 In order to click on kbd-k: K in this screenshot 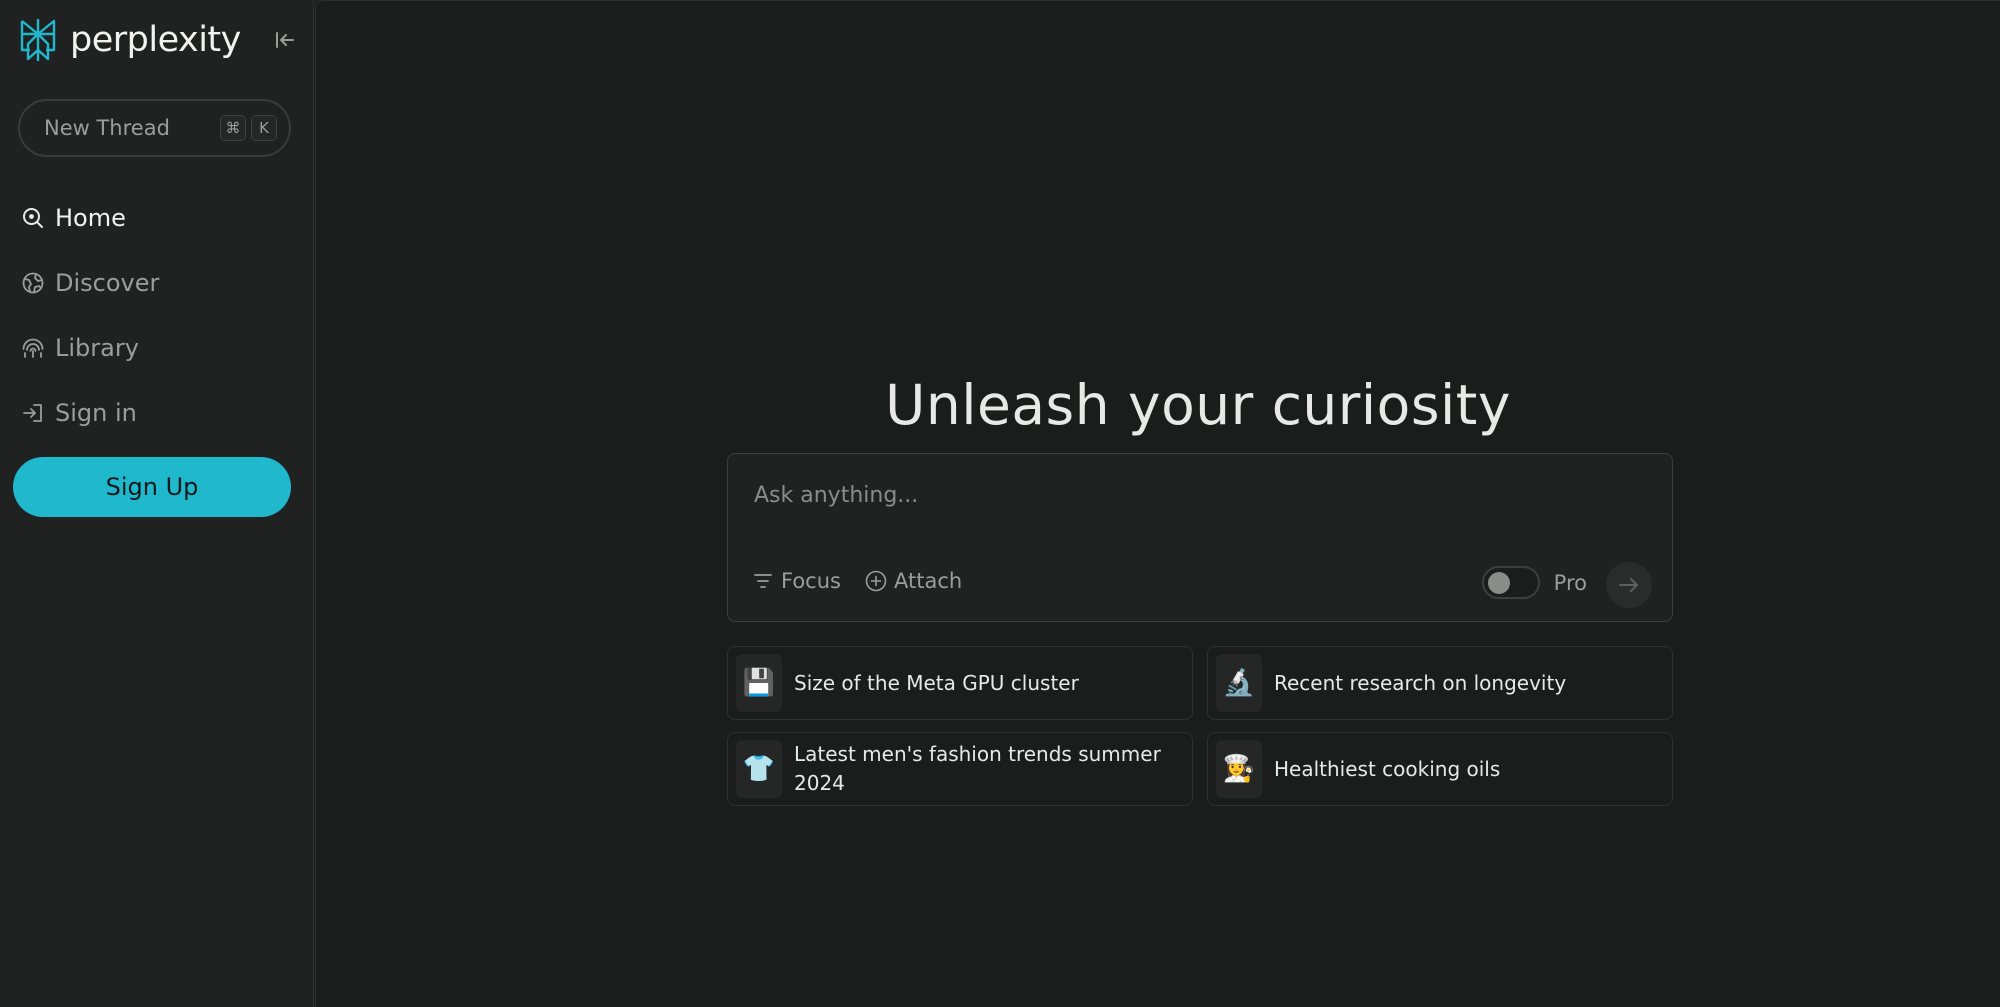, I will do `click(264, 128)`.